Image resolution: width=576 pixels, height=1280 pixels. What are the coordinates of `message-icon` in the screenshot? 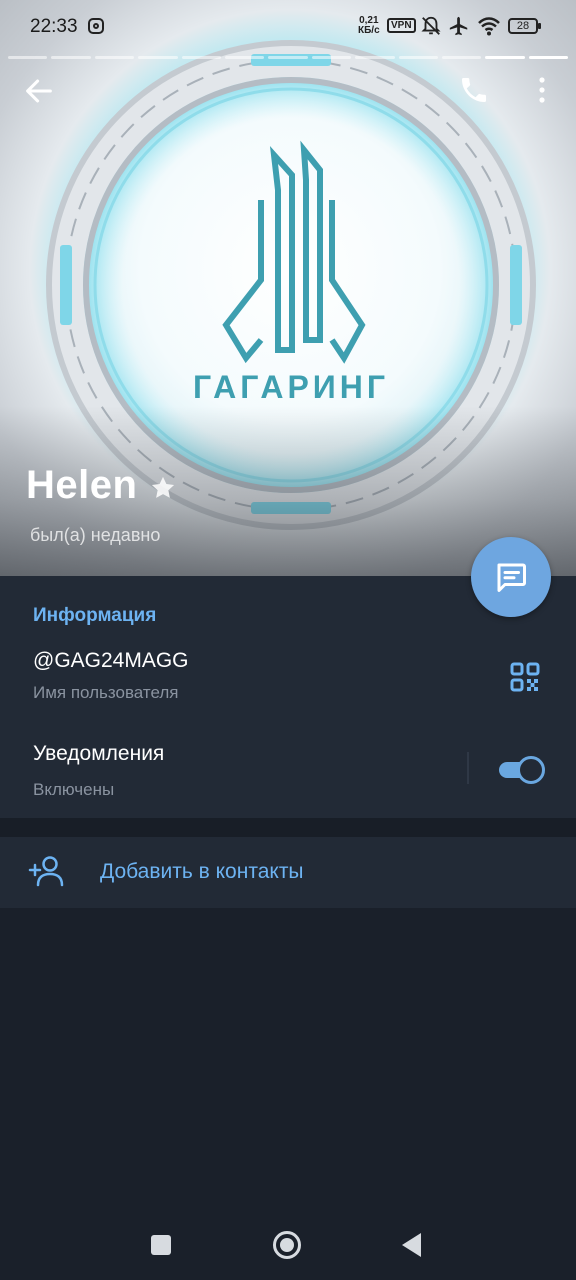 It's located at (511, 577).